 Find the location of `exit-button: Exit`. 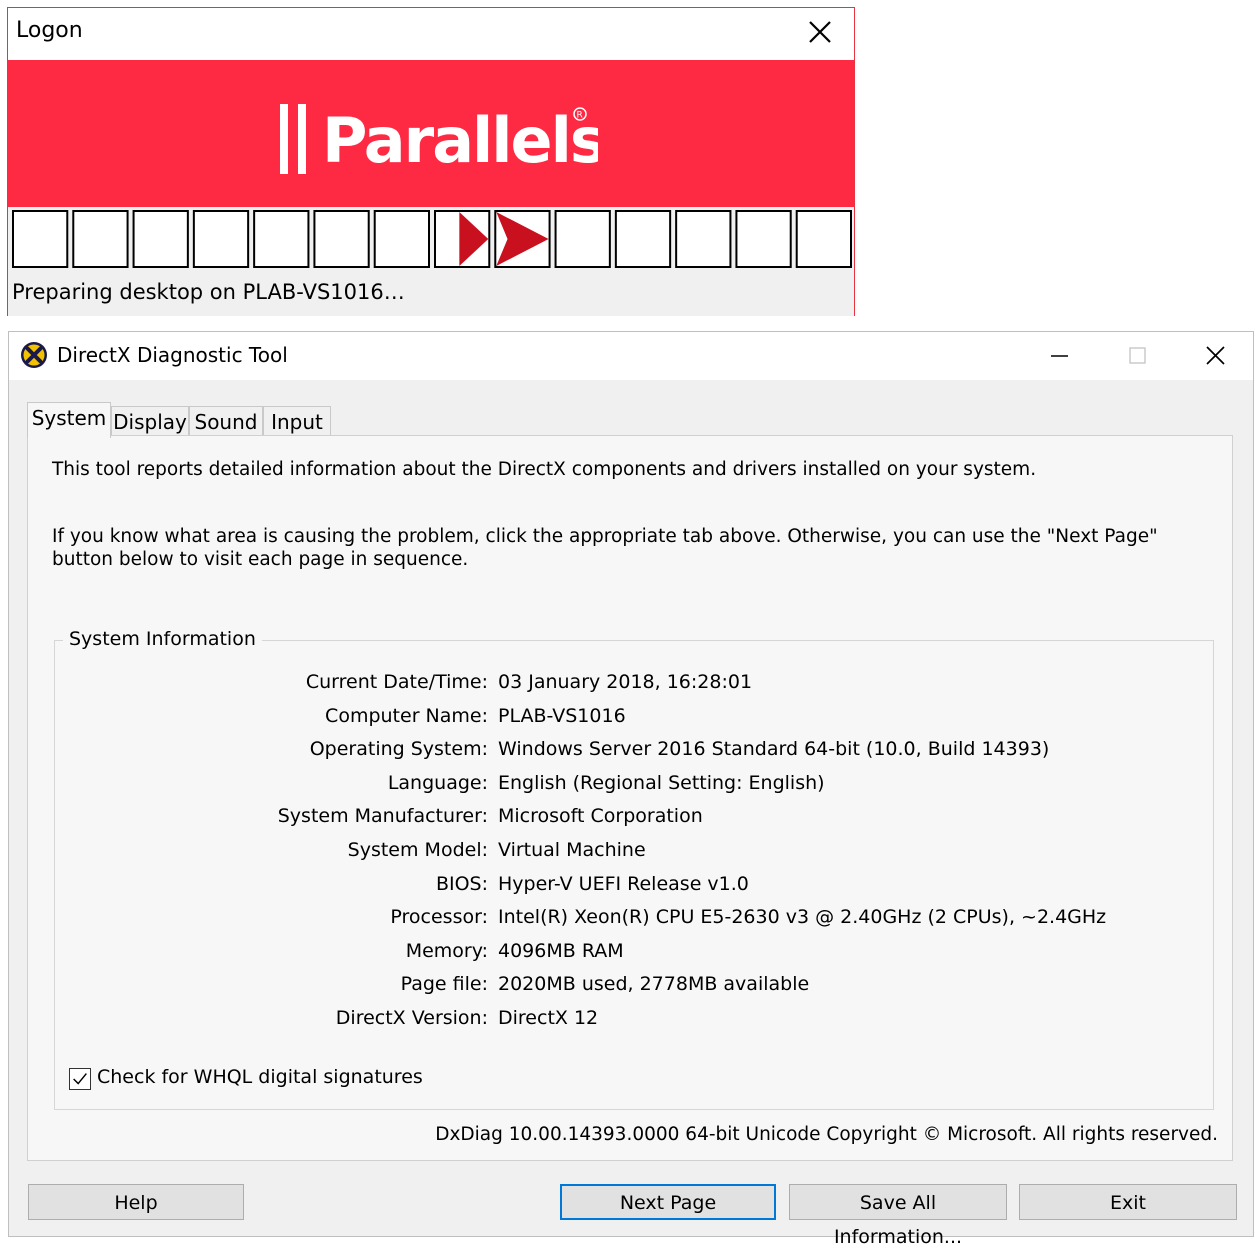

exit-button: Exit is located at coordinates (1128, 1202).